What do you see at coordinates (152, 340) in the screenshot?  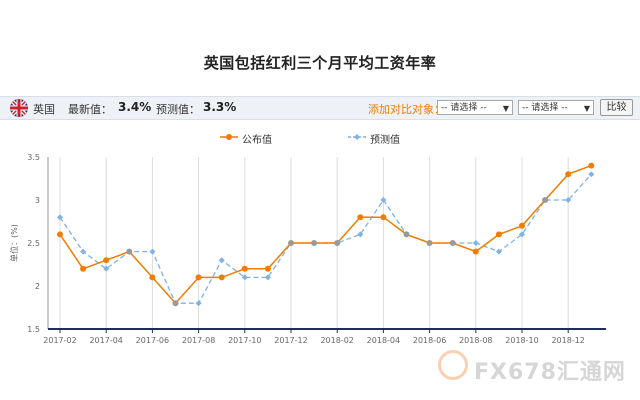 I see `x-tick-label: 2017-06` at bounding box center [152, 340].